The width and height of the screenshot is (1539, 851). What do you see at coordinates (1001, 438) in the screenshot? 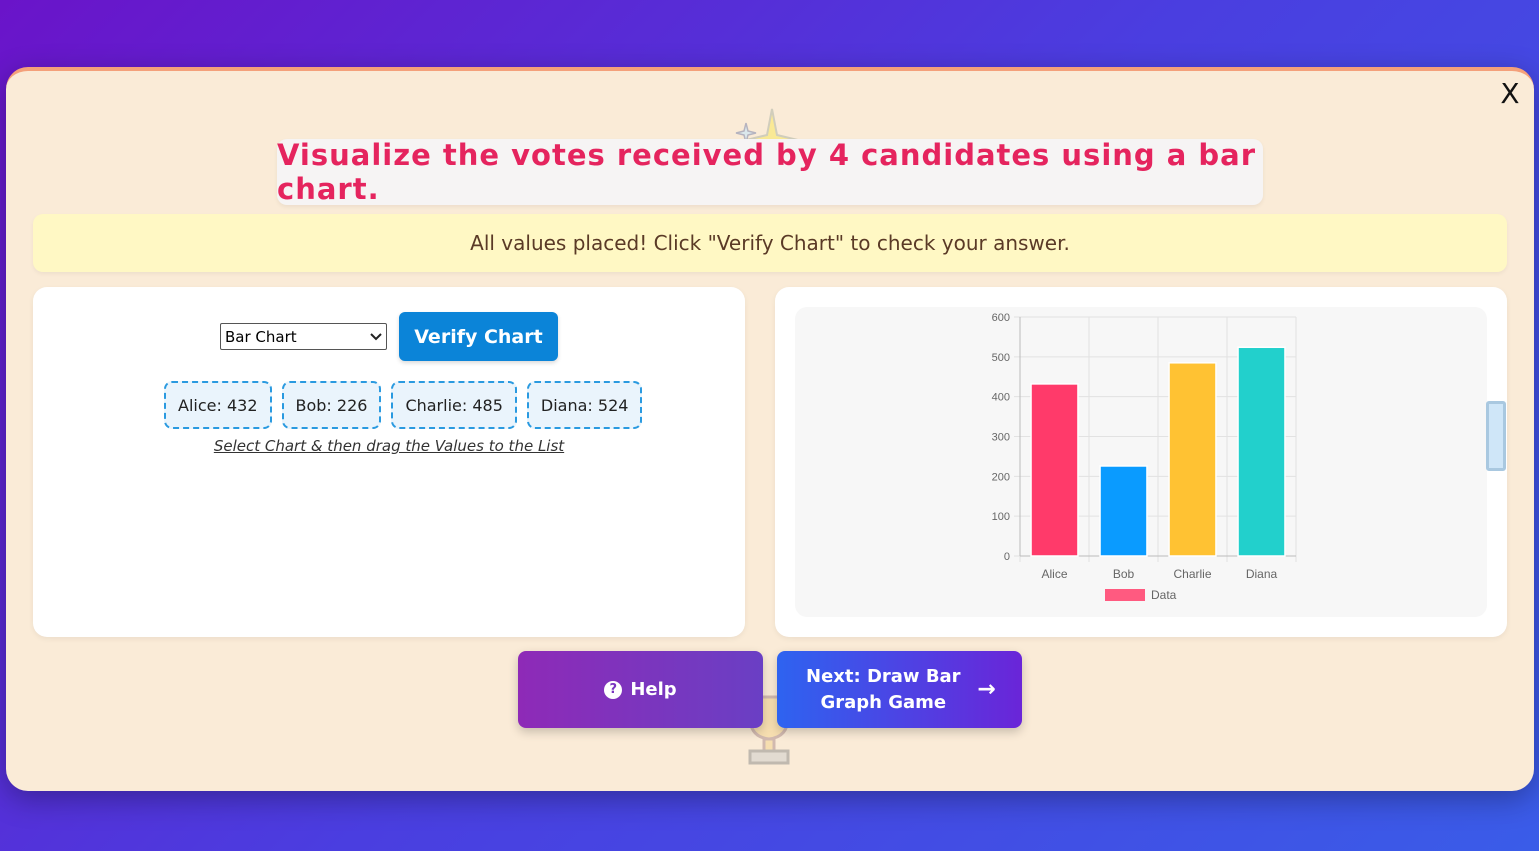
I see `y-tick-label: 300` at bounding box center [1001, 438].